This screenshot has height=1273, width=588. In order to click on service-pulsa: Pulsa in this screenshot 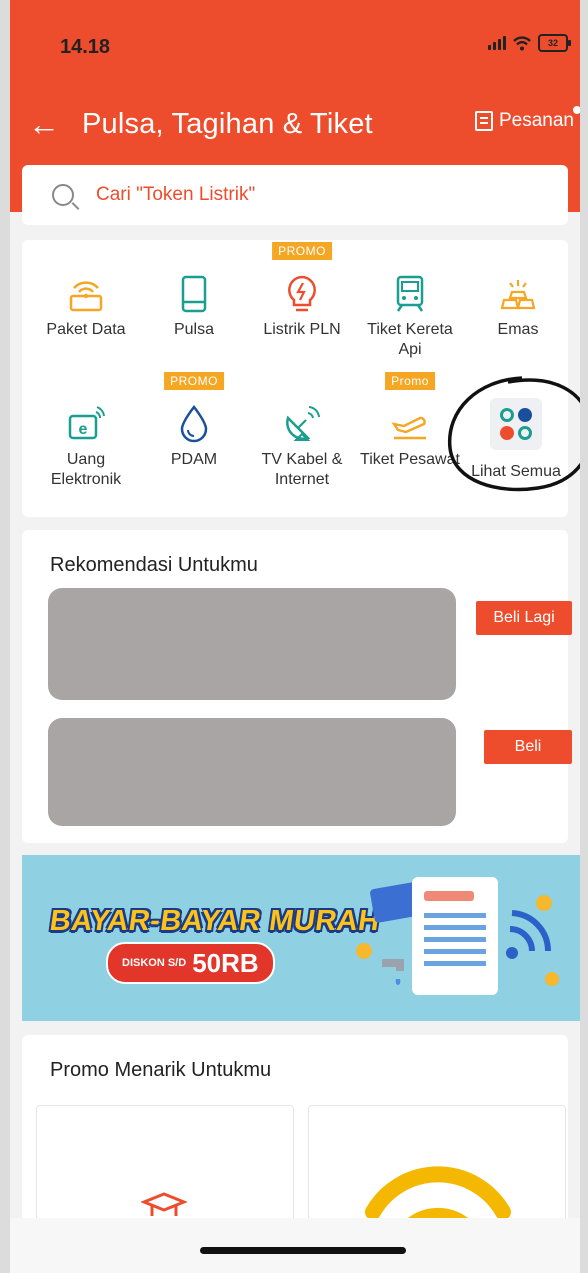, I will do `click(194, 307)`.